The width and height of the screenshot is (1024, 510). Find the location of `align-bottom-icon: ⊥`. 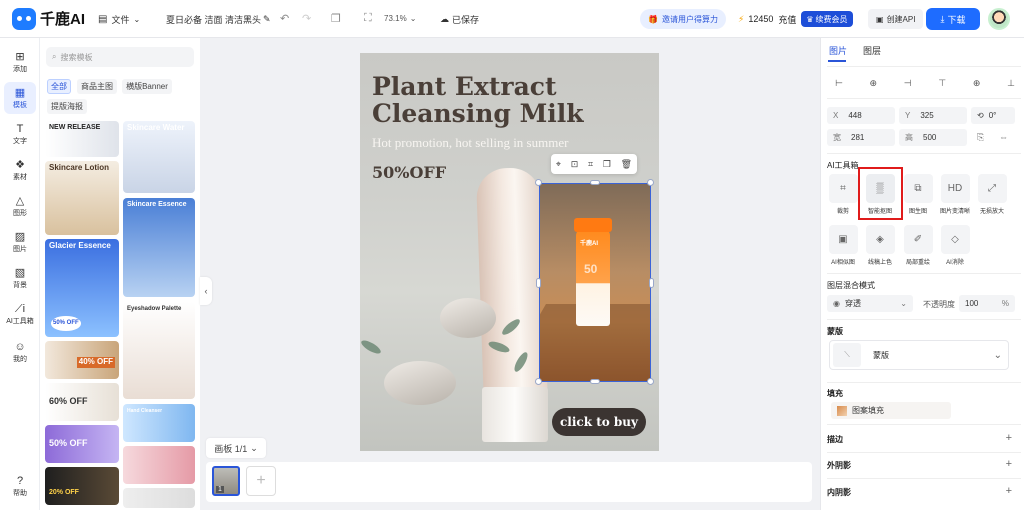

align-bottom-icon: ⊥ is located at coordinates (1011, 83).